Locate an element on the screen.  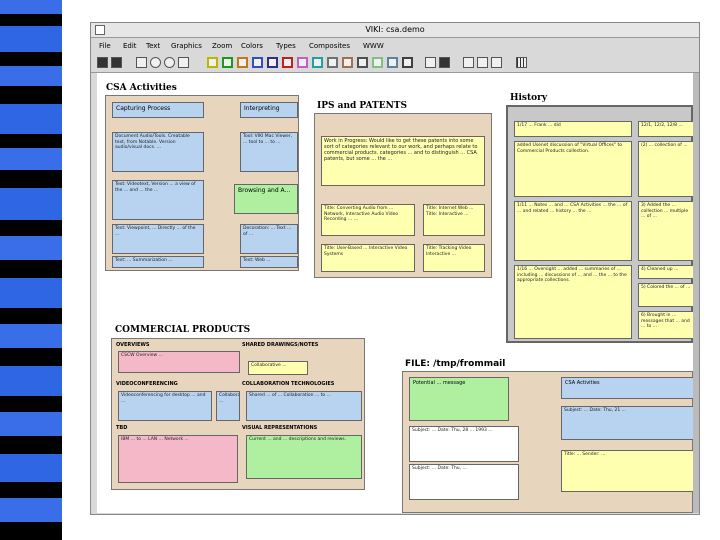
history-card: 1/17 ... Frank ... did is located at coordinates (573, 129).